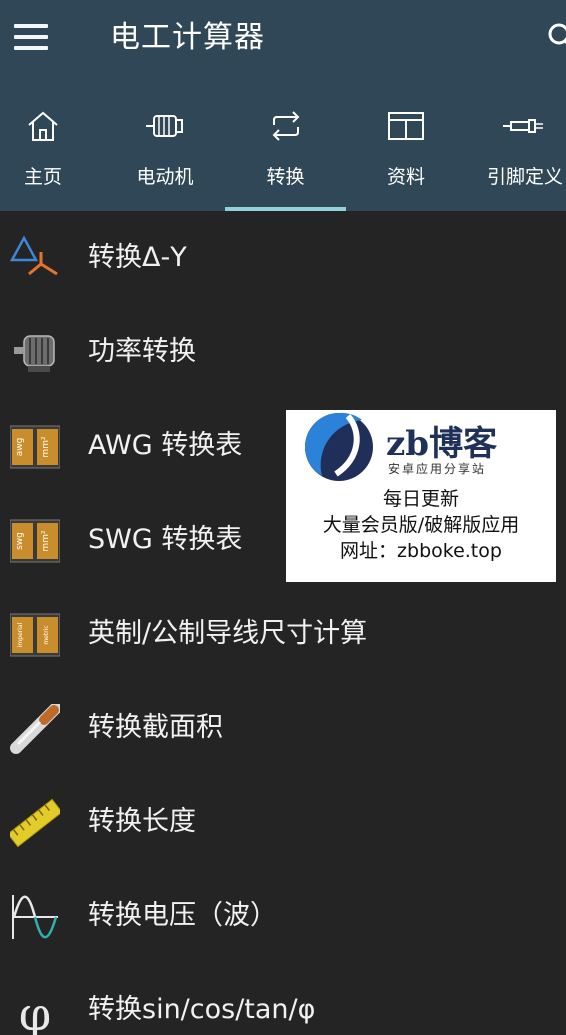 Image resolution: width=566 pixels, height=1035 pixels. What do you see at coordinates (34, 255) in the screenshot?
I see `delta-star-icon` at bounding box center [34, 255].